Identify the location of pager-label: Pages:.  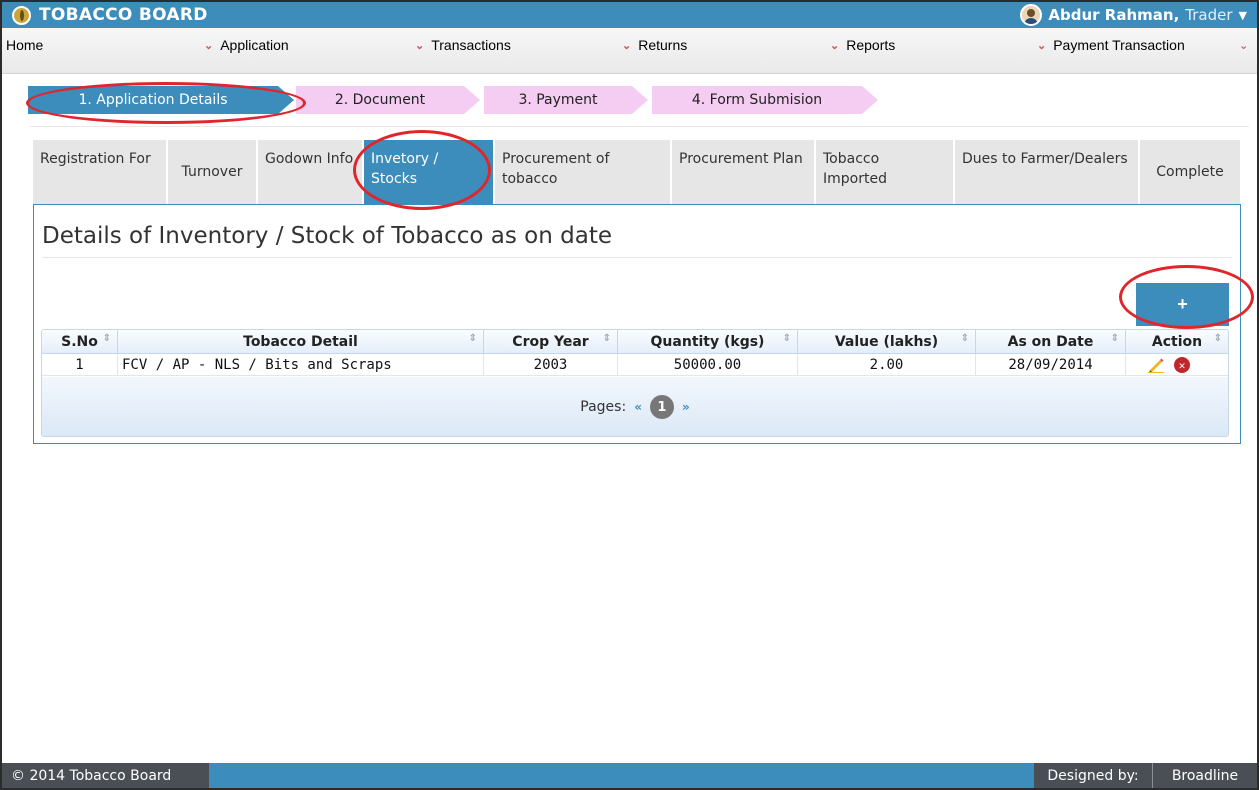
(603, 407).